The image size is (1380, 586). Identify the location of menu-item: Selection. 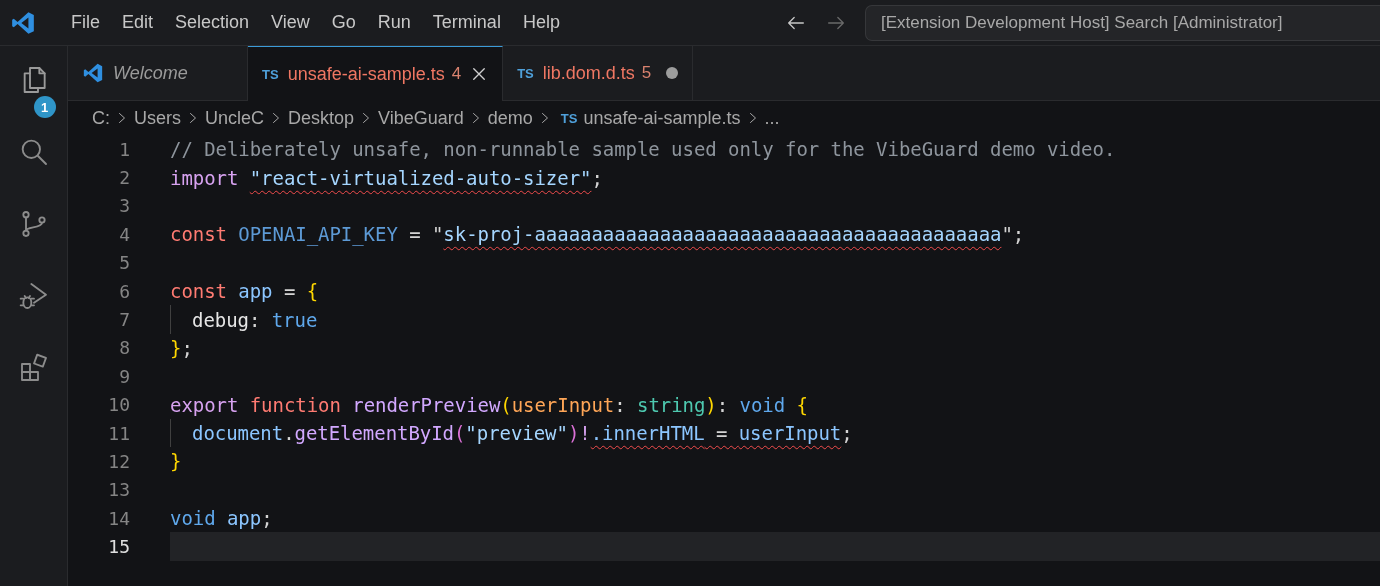
(212, 22).